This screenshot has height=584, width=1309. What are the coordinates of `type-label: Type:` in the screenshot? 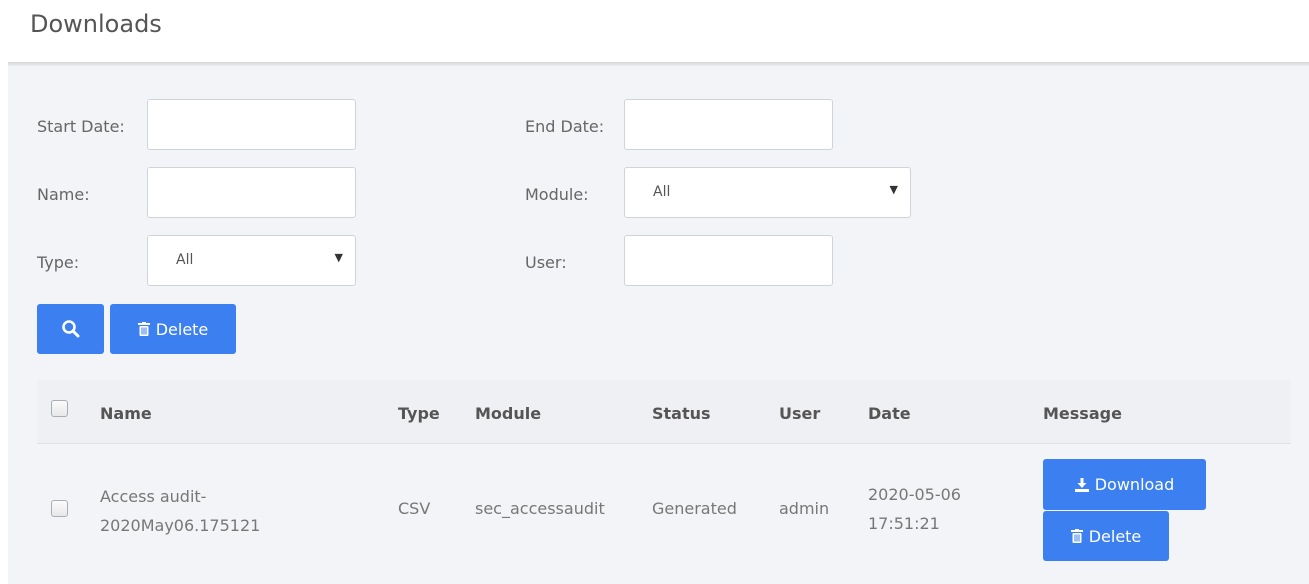 It's located at (58, 262).